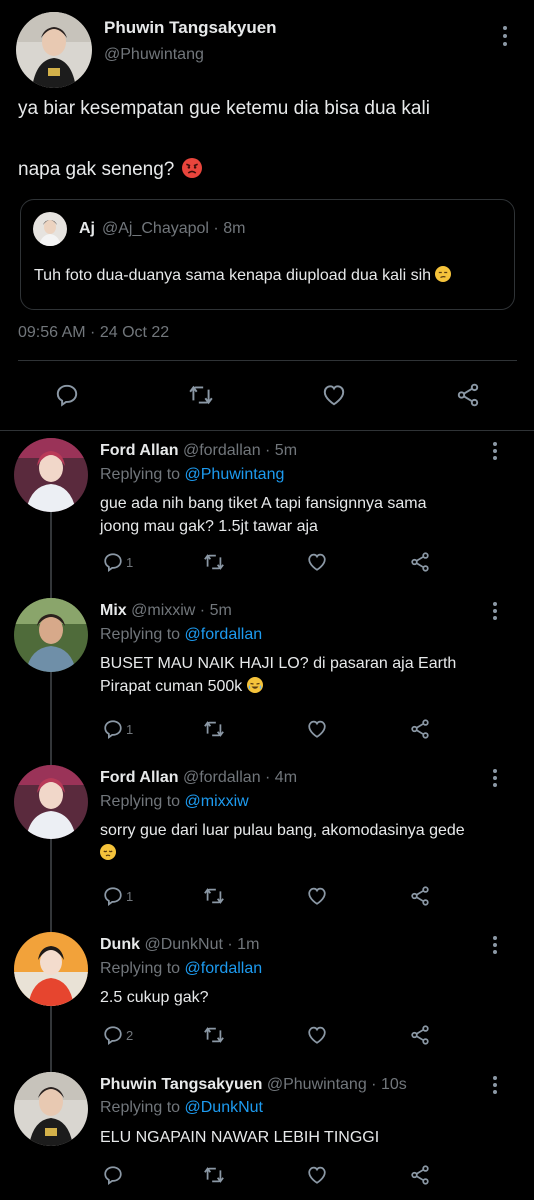  I want to click on reply-header: Ford Allan @fordallan · 5m, so click(198, 451).